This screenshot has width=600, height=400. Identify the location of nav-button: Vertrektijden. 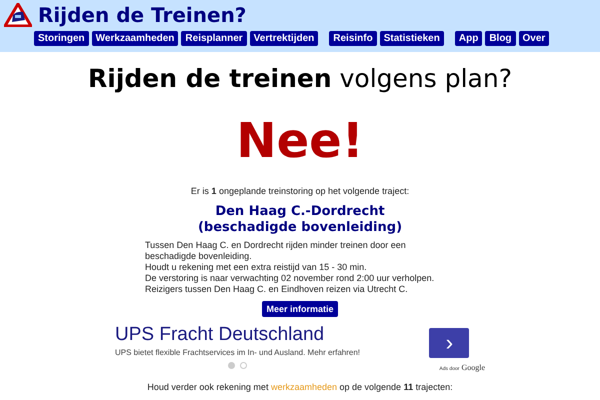
(284, 38).